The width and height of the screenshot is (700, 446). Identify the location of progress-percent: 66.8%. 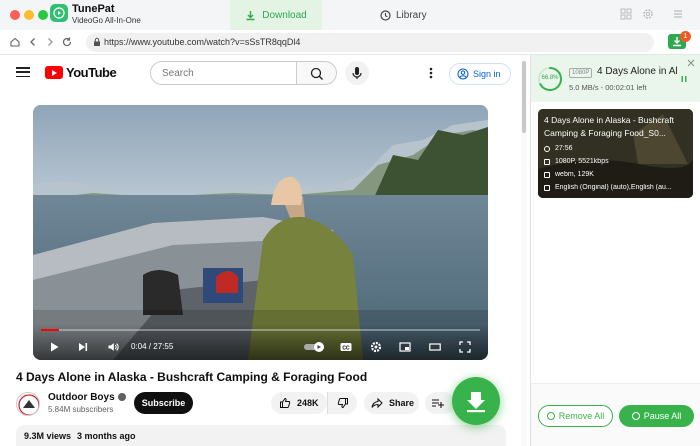
(550, 78).